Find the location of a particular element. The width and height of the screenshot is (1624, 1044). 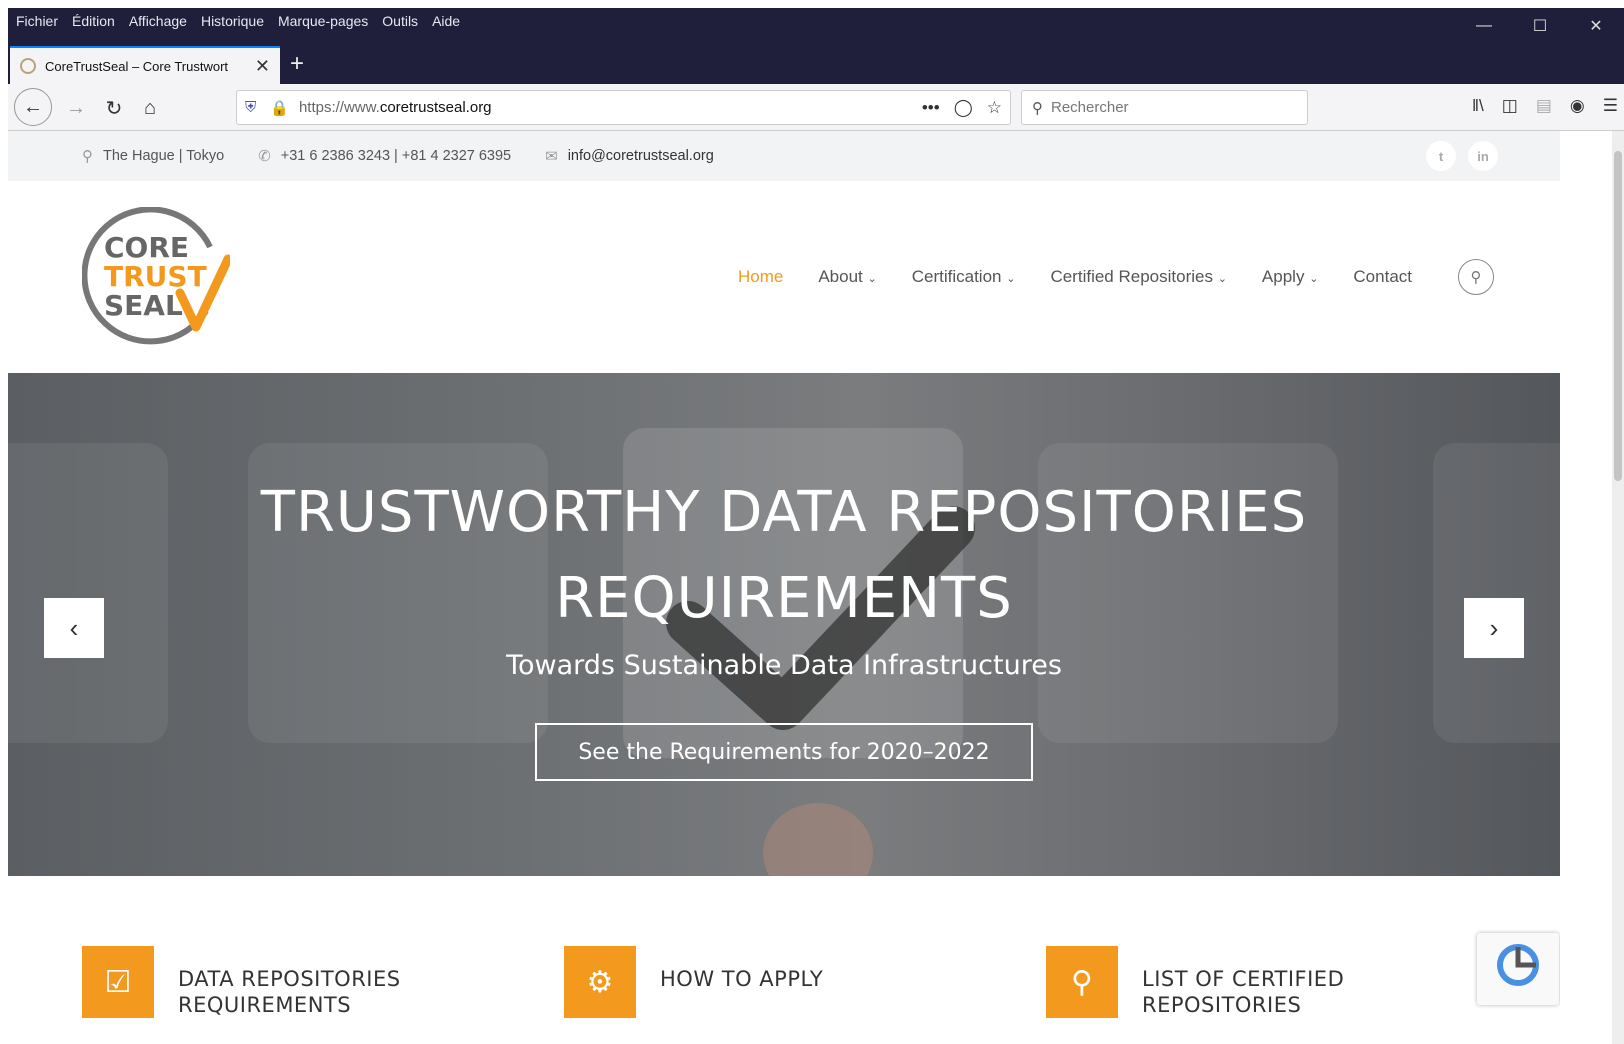

menu-marque-pages: Marque-pages is located at coordinates (323, 21).